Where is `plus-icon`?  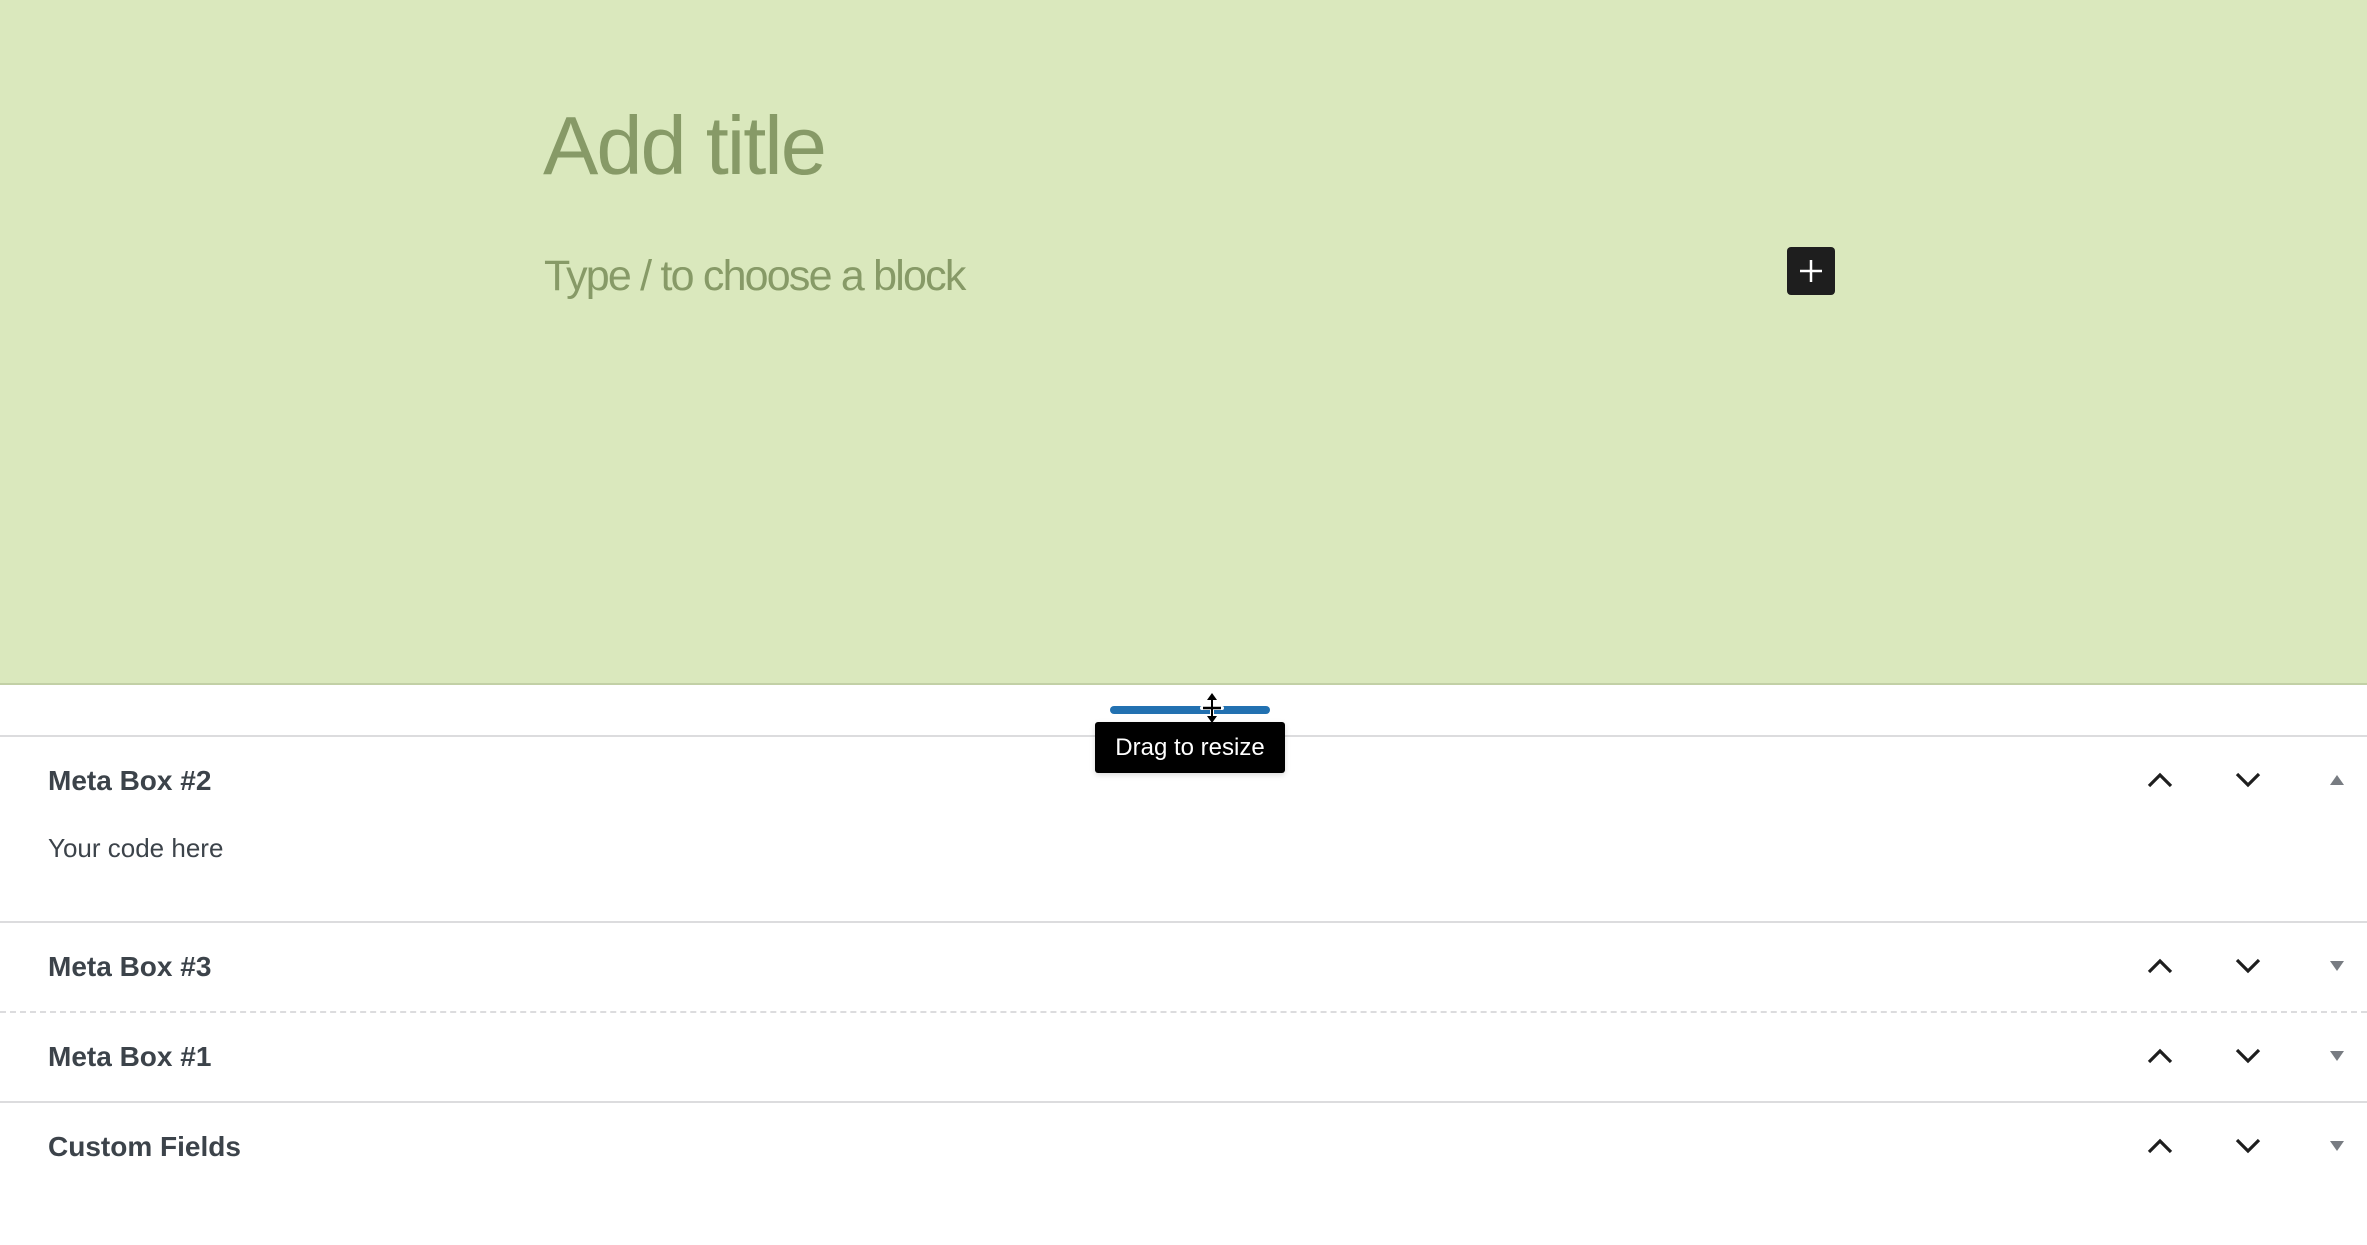
plus-icon is located at coordinates (1811, 271).